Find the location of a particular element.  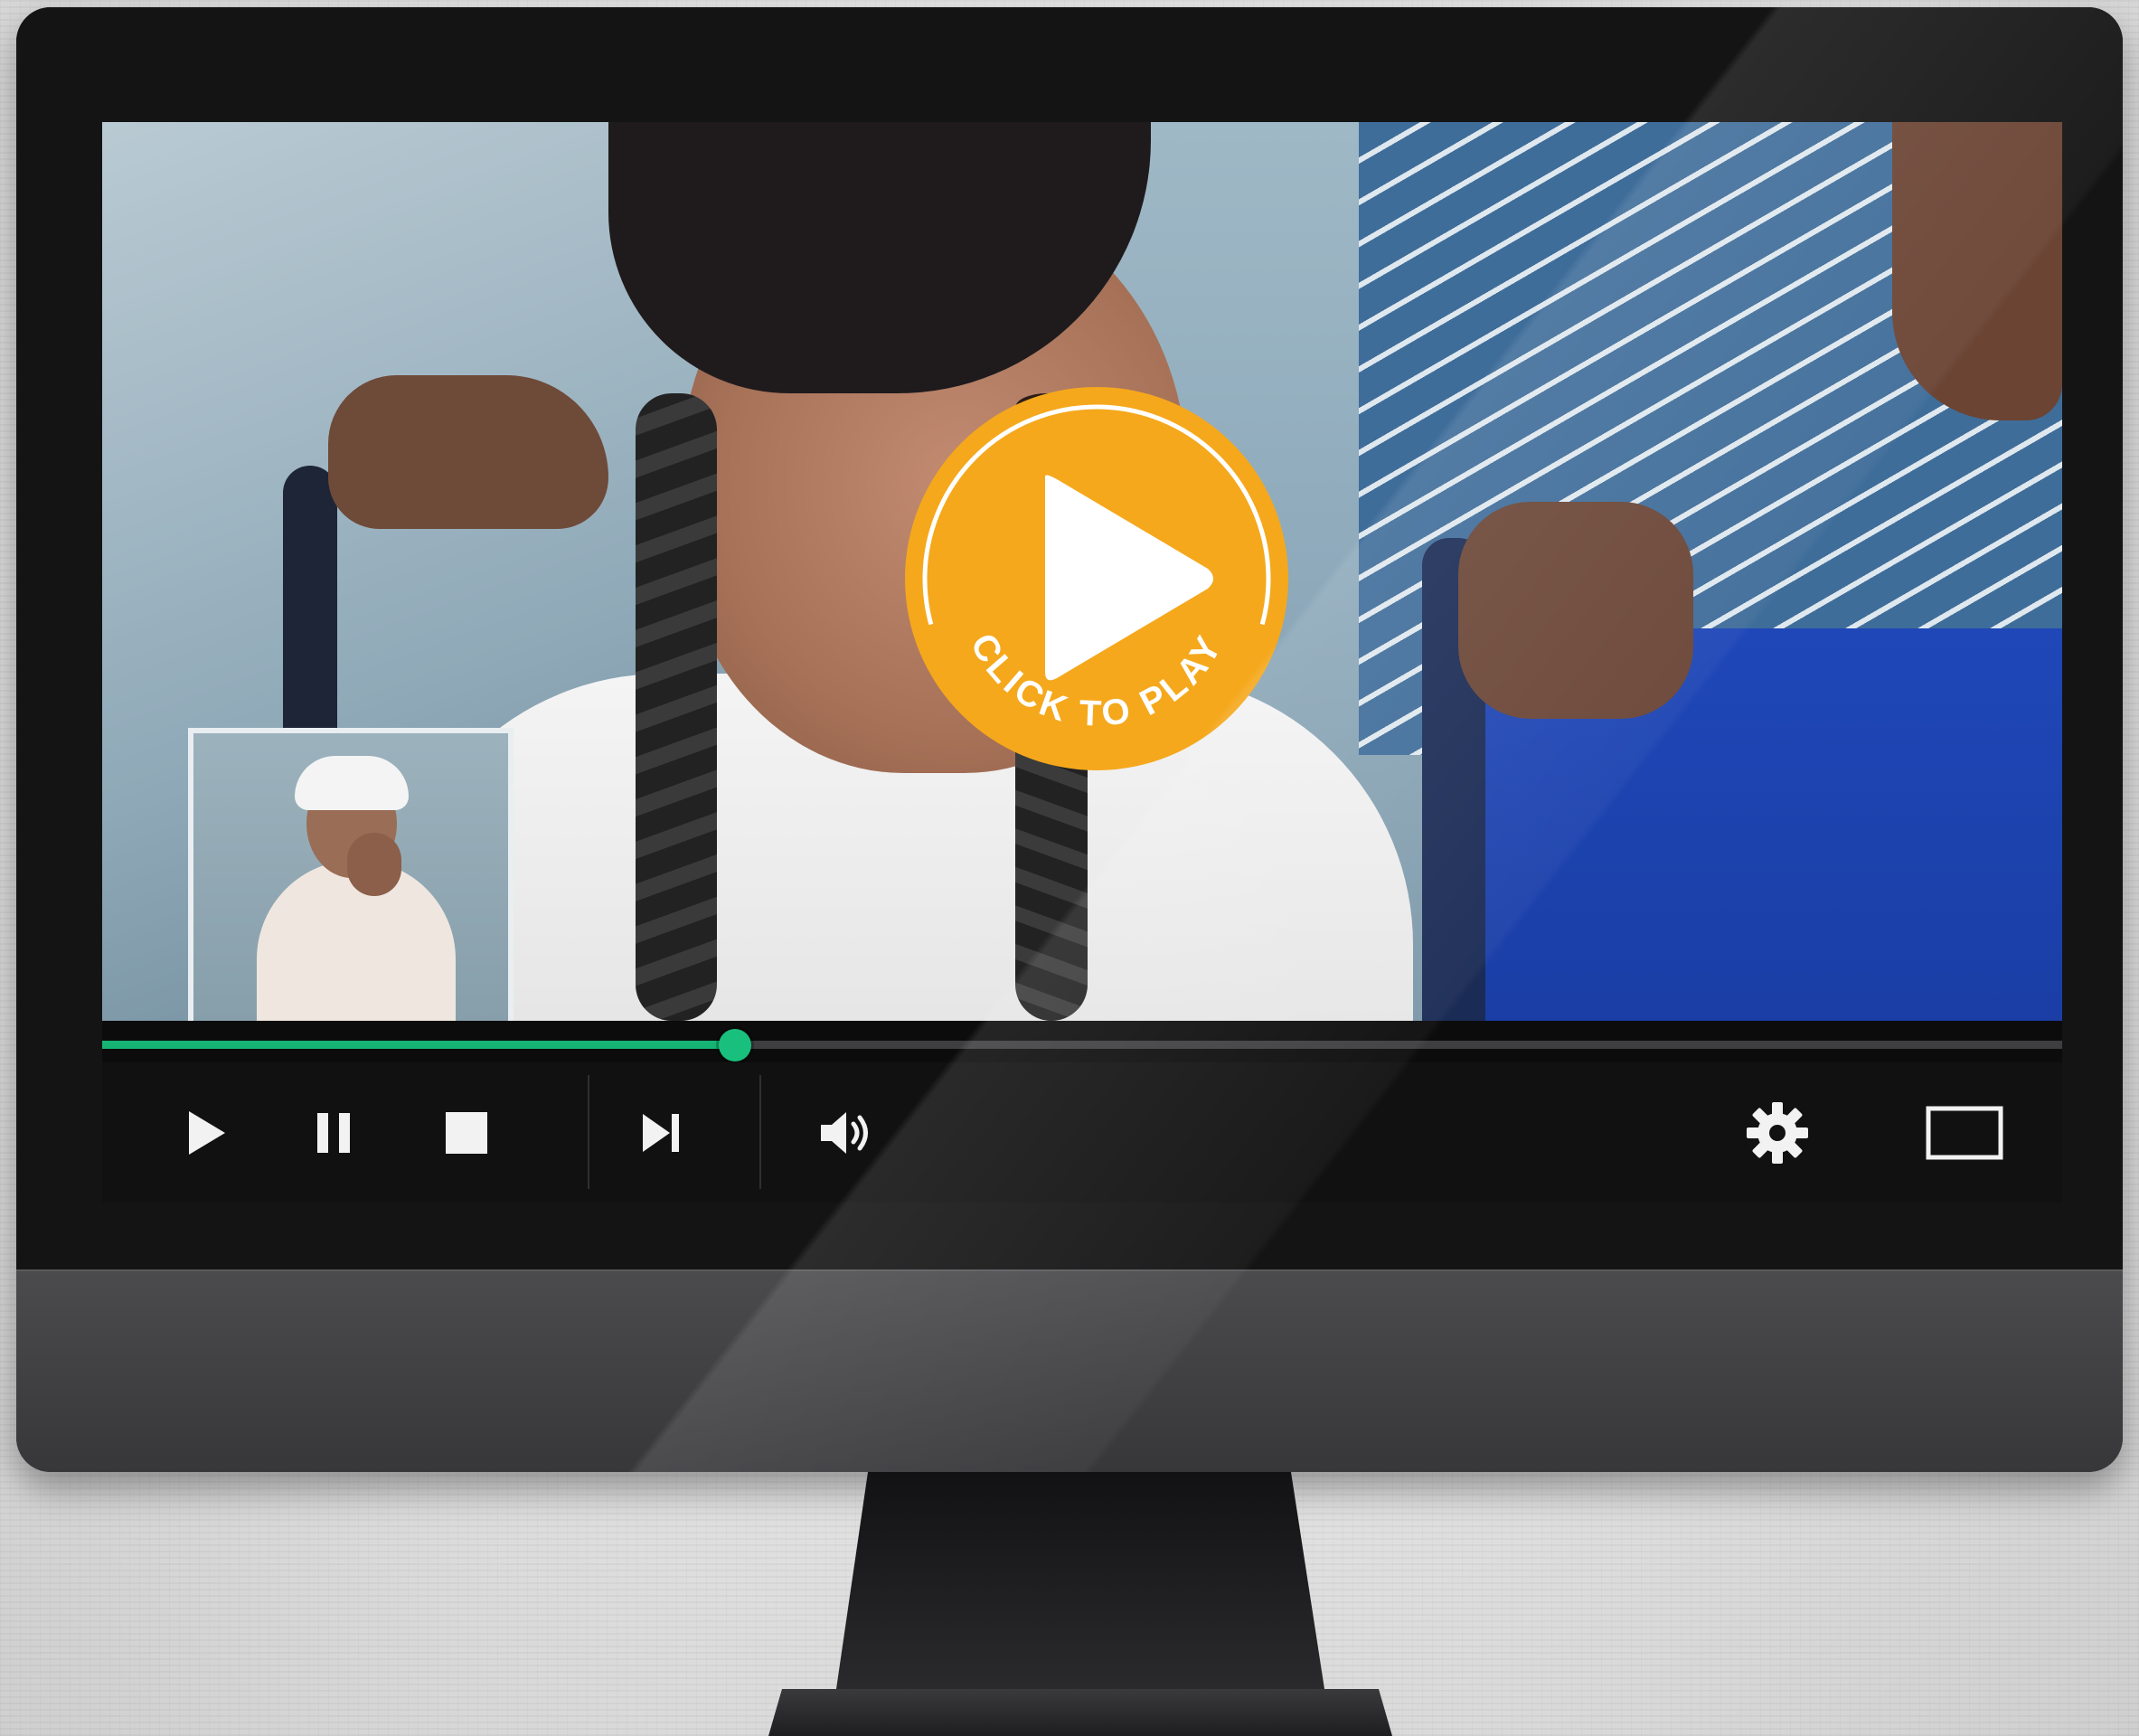

stand-neck is located at coordinates (1080, 1581).